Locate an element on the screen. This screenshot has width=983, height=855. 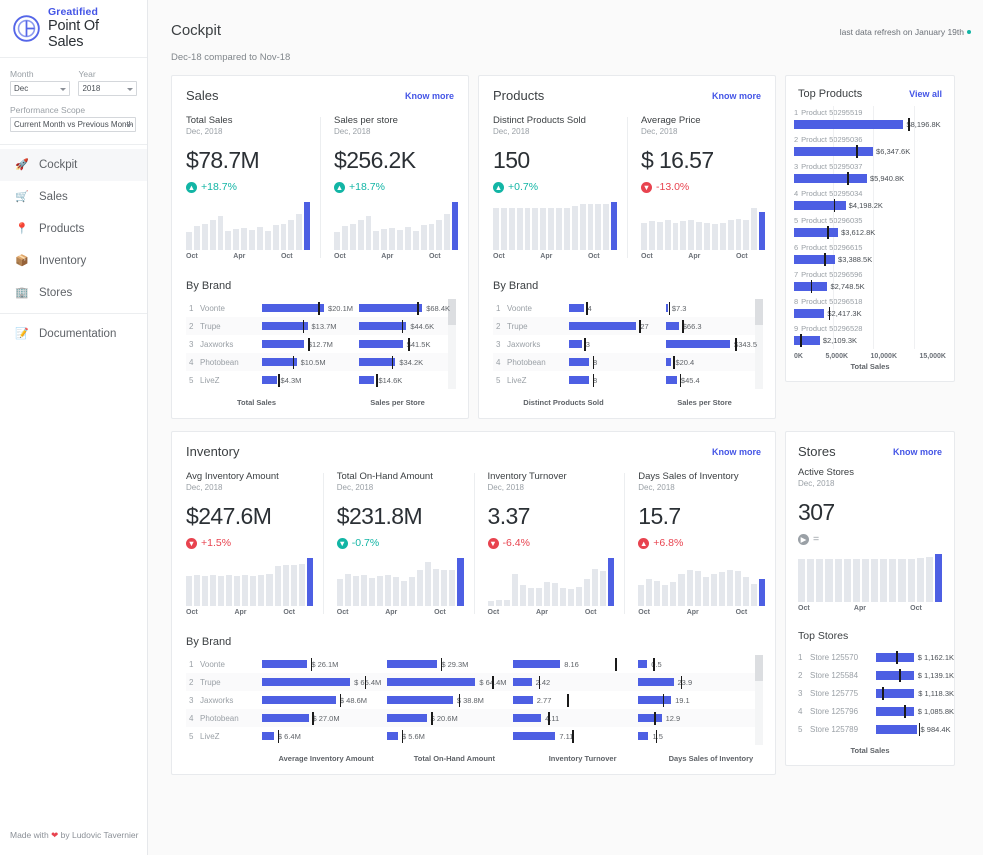
sidebar-item-products: 📍 Products is located at coordinates (73, 229).